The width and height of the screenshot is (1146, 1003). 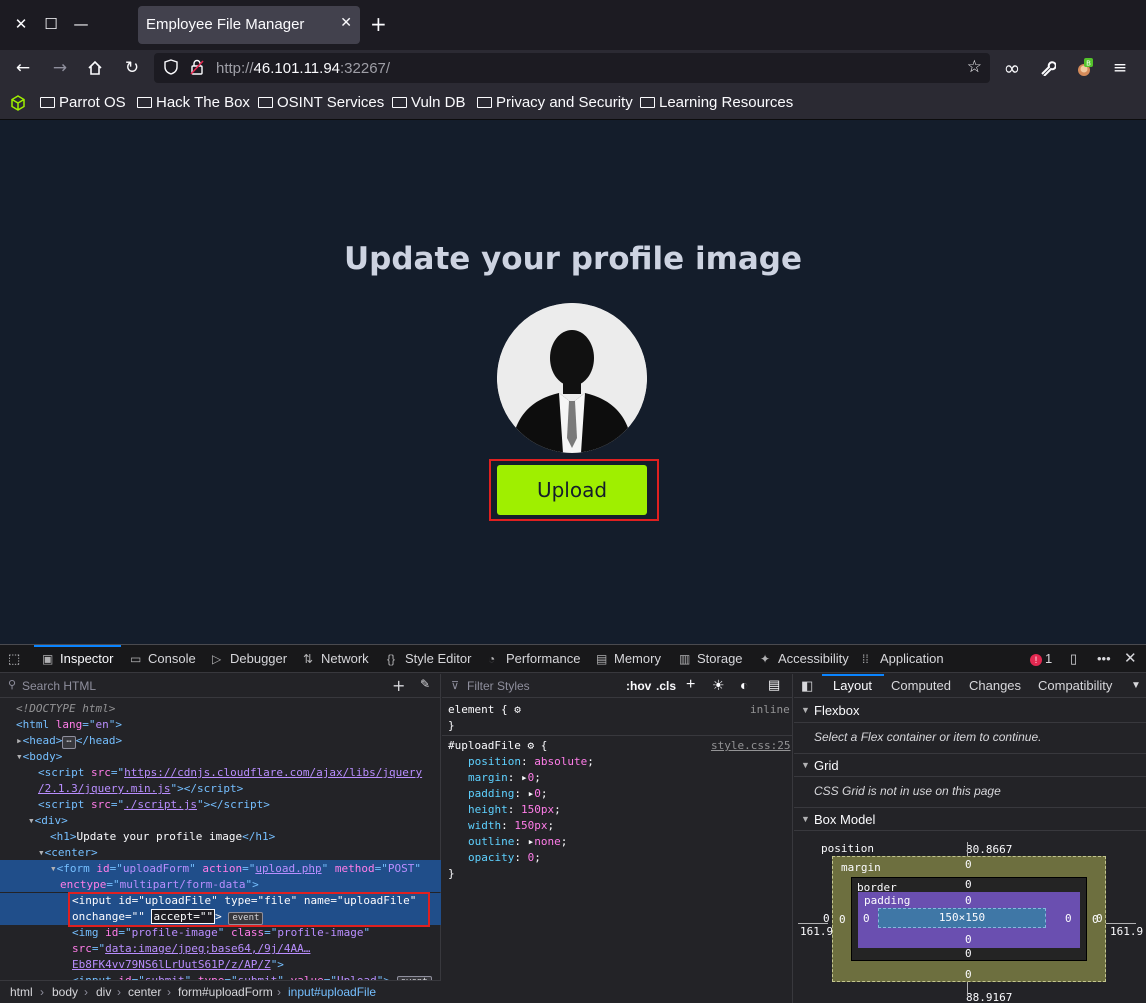 I want to click on profile-image, so click(x=572, y=378).